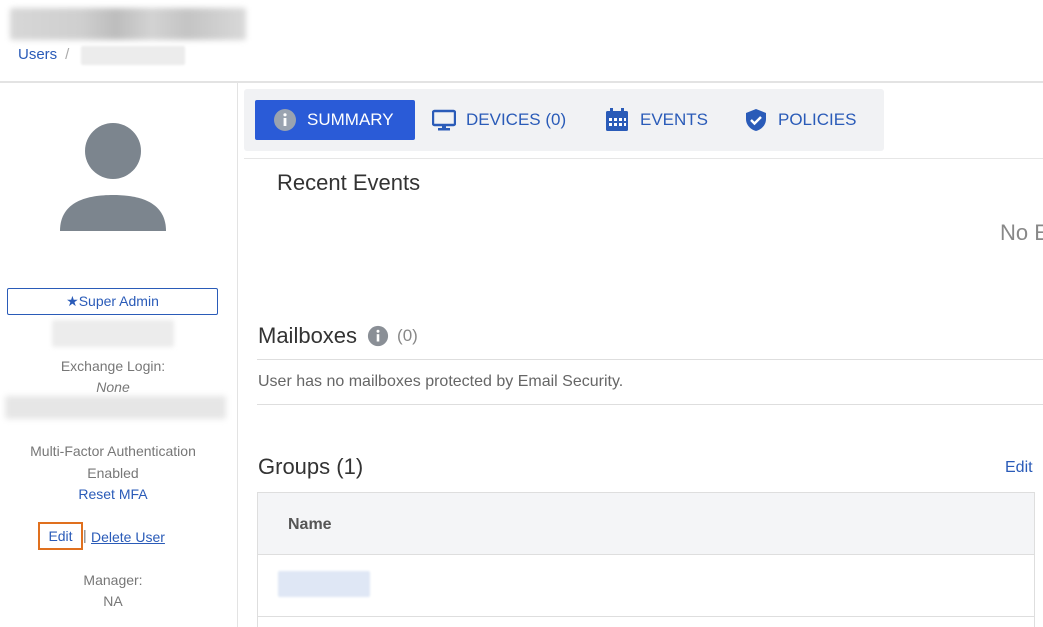  Describe the element at coordinates (310, 525) in the screenshot. I see `column-header-name: Name` at that location.